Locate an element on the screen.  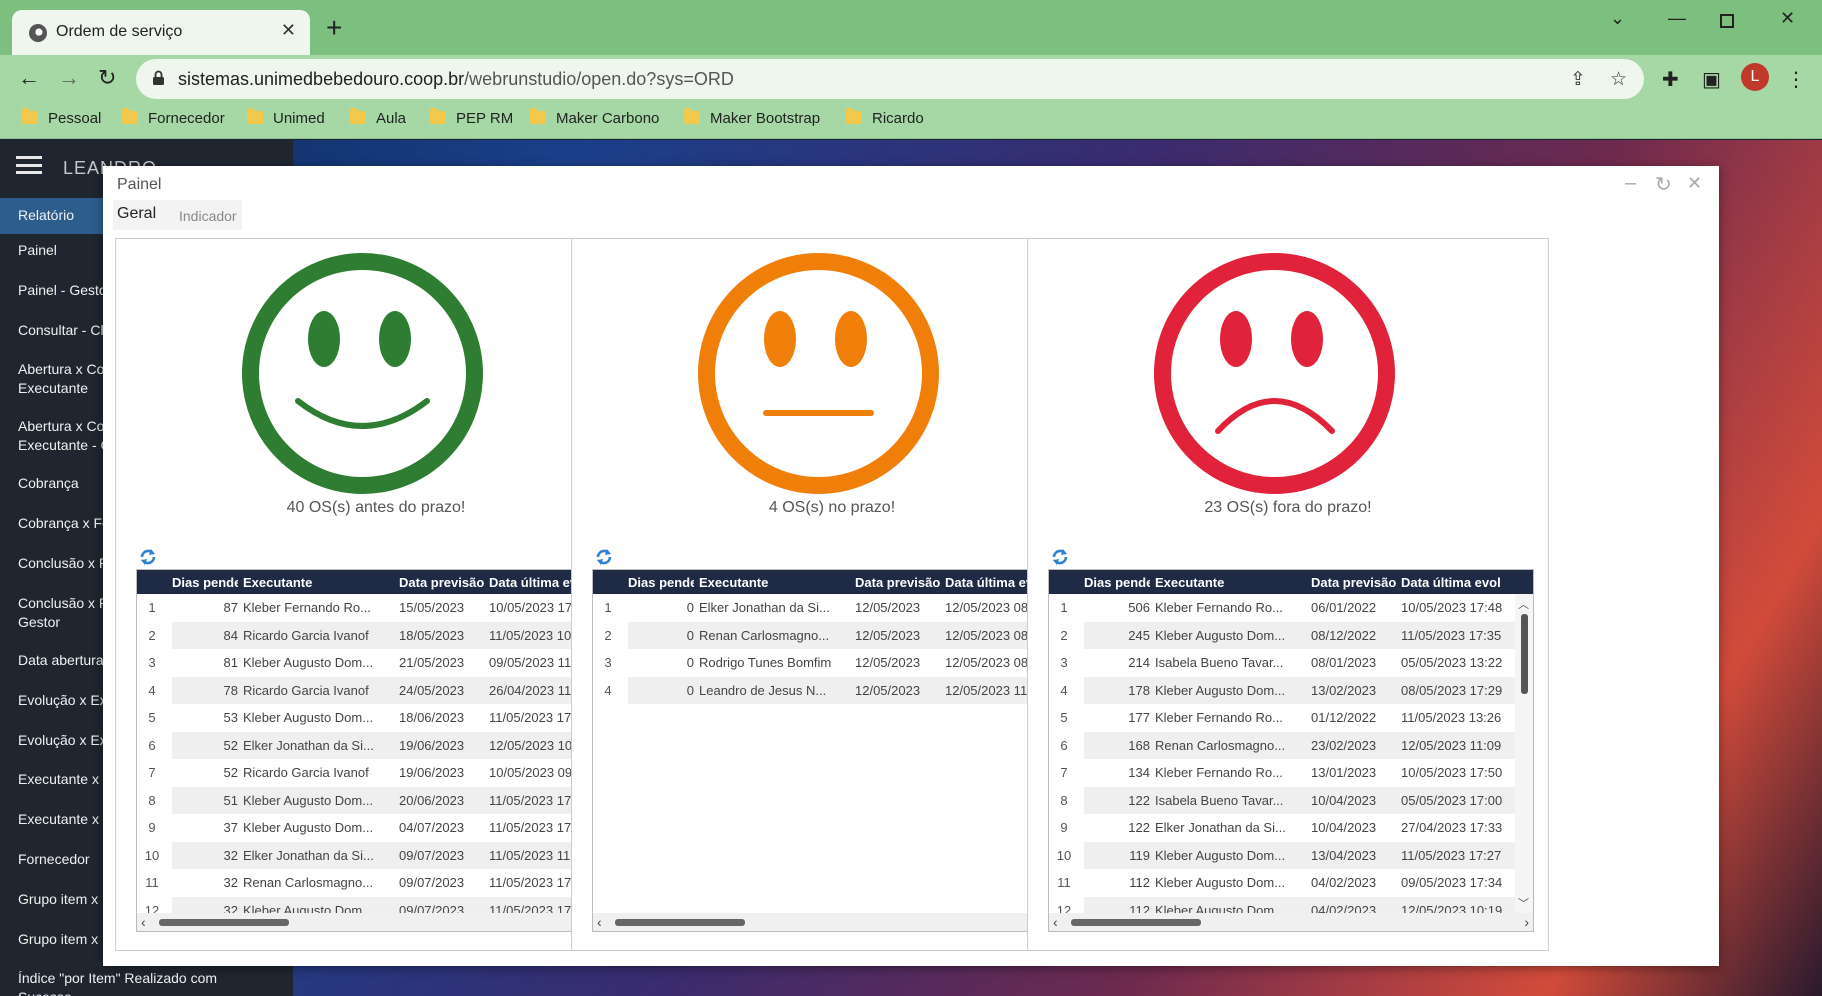
col-header-data-ultima: Data última evol is located at coordinates (1456, 582).